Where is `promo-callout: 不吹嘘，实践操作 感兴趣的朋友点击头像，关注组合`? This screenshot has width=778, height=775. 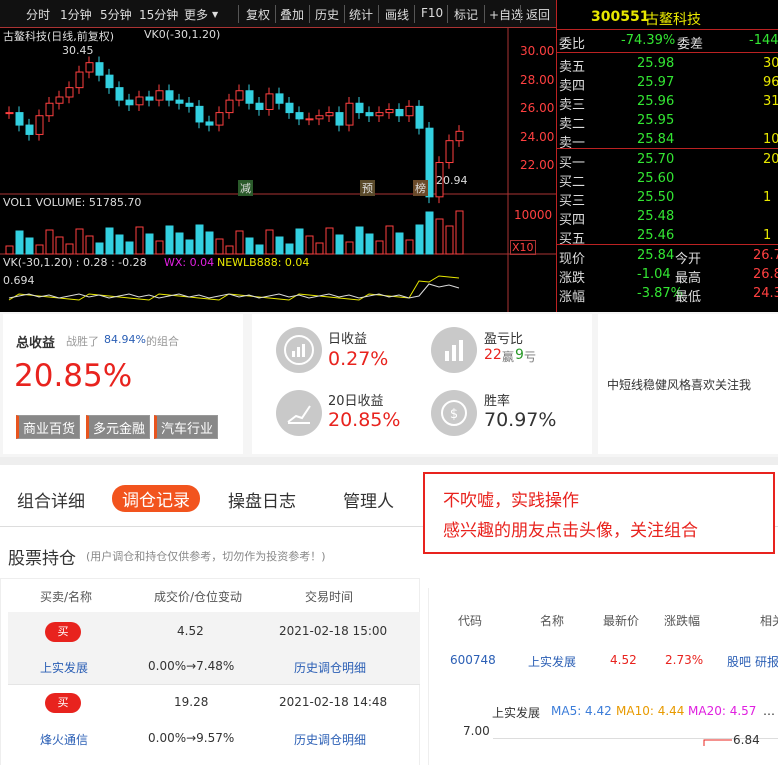
promo-callout: 不吹嘘，实践操作 感兴趣的朋友点击头像，关注组合 is located at coordinates (599, 513).